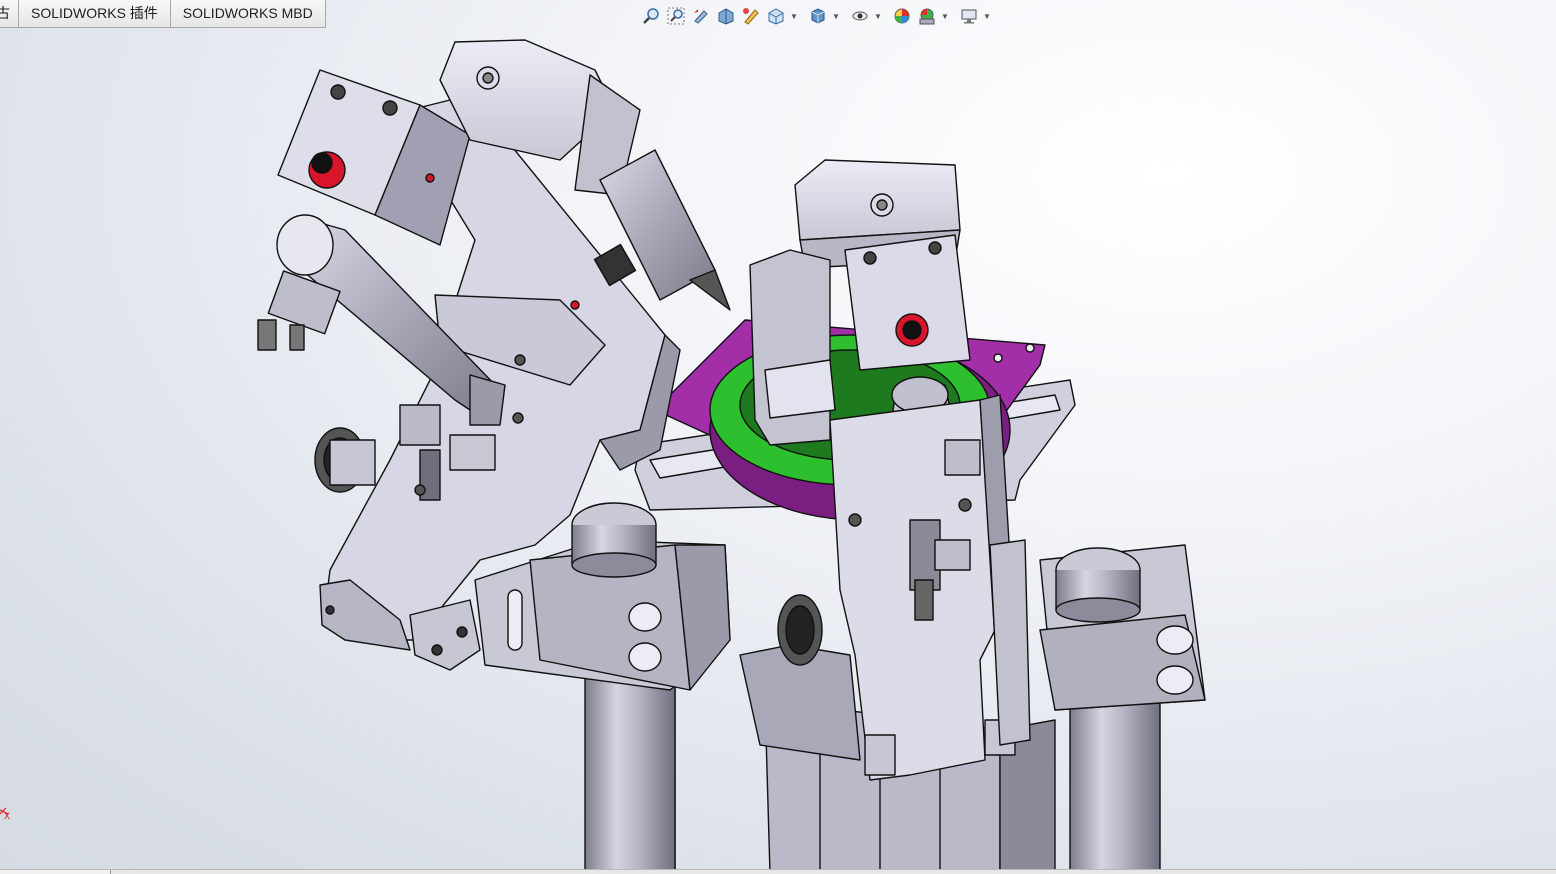  What do you see at coordinates (778, 871) in the screenshot?
I see `bottom-scroll-tabs` at bounding box center [778, 871].